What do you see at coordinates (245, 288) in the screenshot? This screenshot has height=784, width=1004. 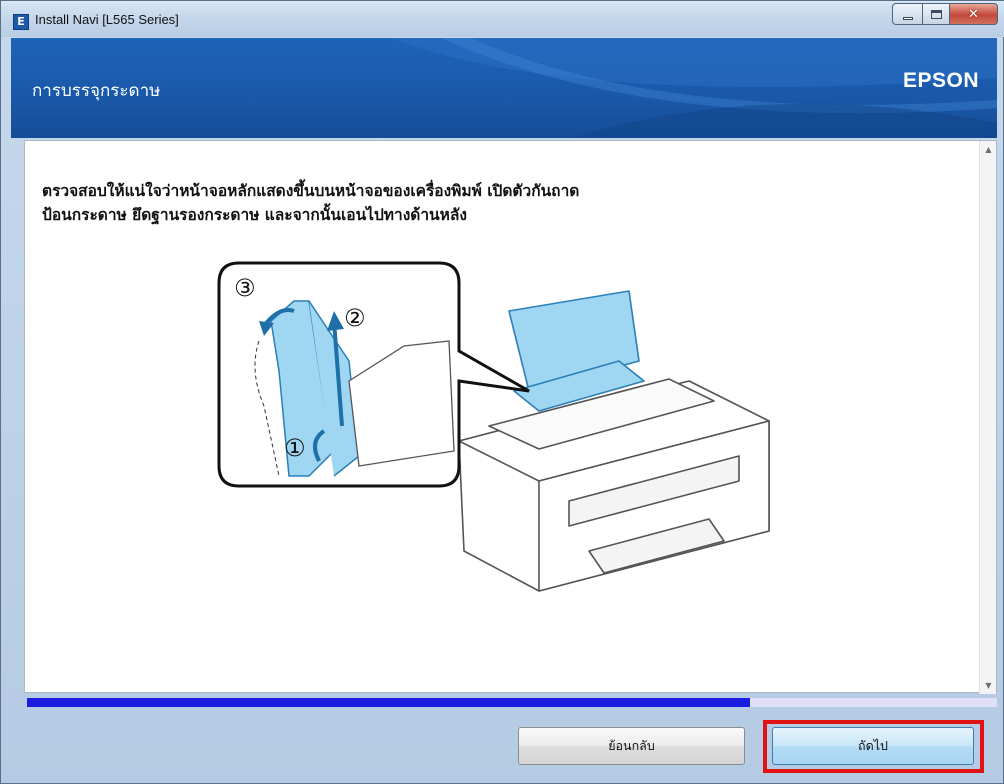 I see `step-3-label: ③` at bounding box center [245, 288].